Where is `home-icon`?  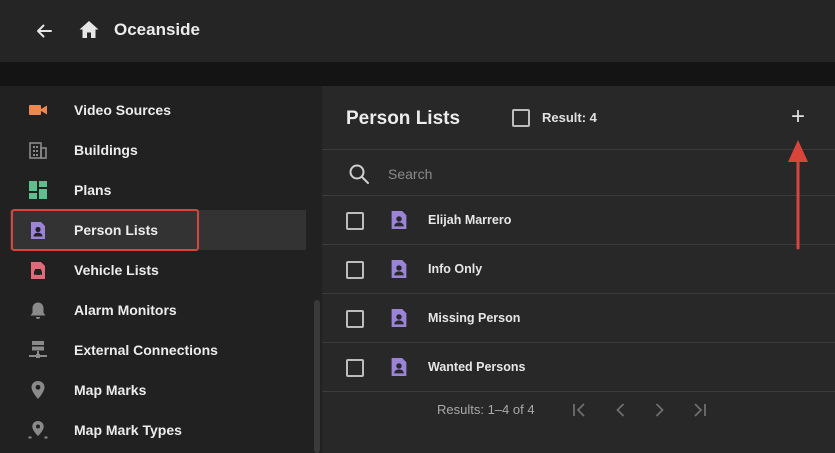
home-icon is located at coordinates (89, 30).